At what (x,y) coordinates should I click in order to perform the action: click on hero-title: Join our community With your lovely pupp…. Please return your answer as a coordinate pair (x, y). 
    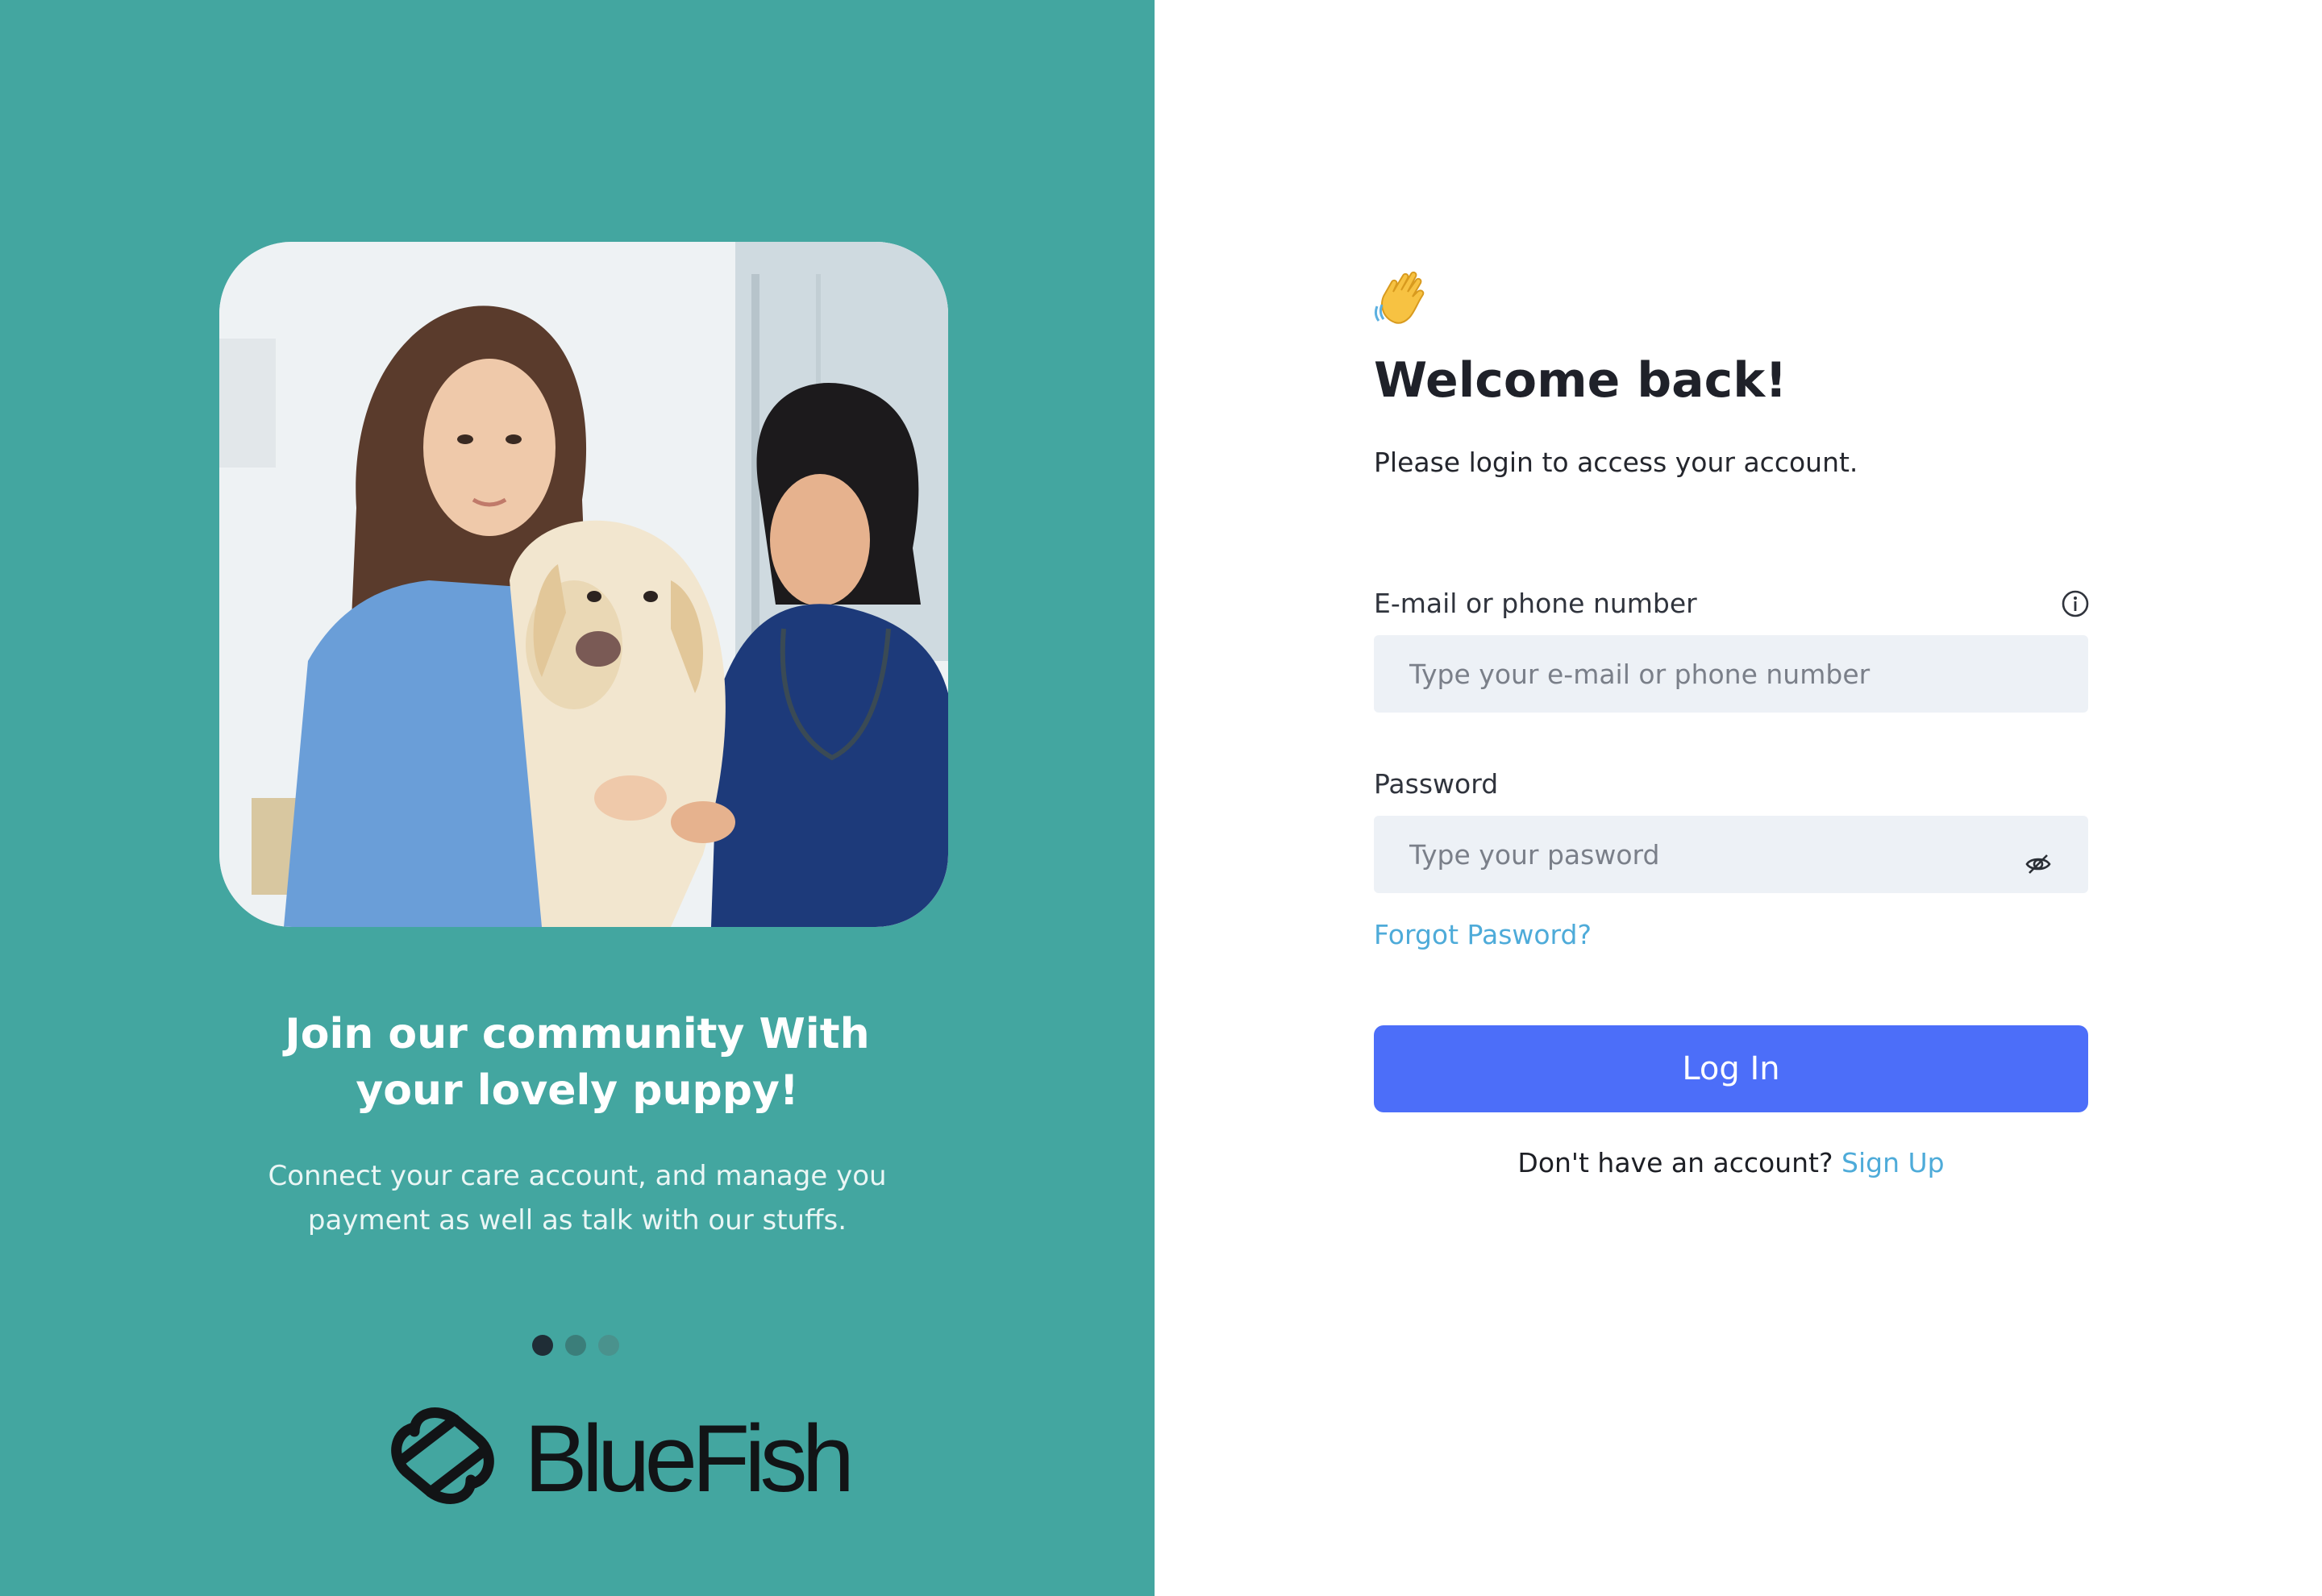
    Looking at the image, I should click on (577, 1062).